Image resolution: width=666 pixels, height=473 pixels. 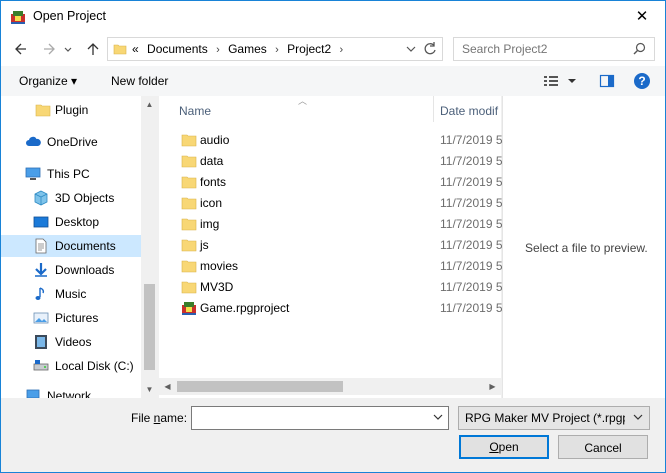 I want to click on address-bar: « Documents › Games › Project2 ›, so click(x=275, y=49).